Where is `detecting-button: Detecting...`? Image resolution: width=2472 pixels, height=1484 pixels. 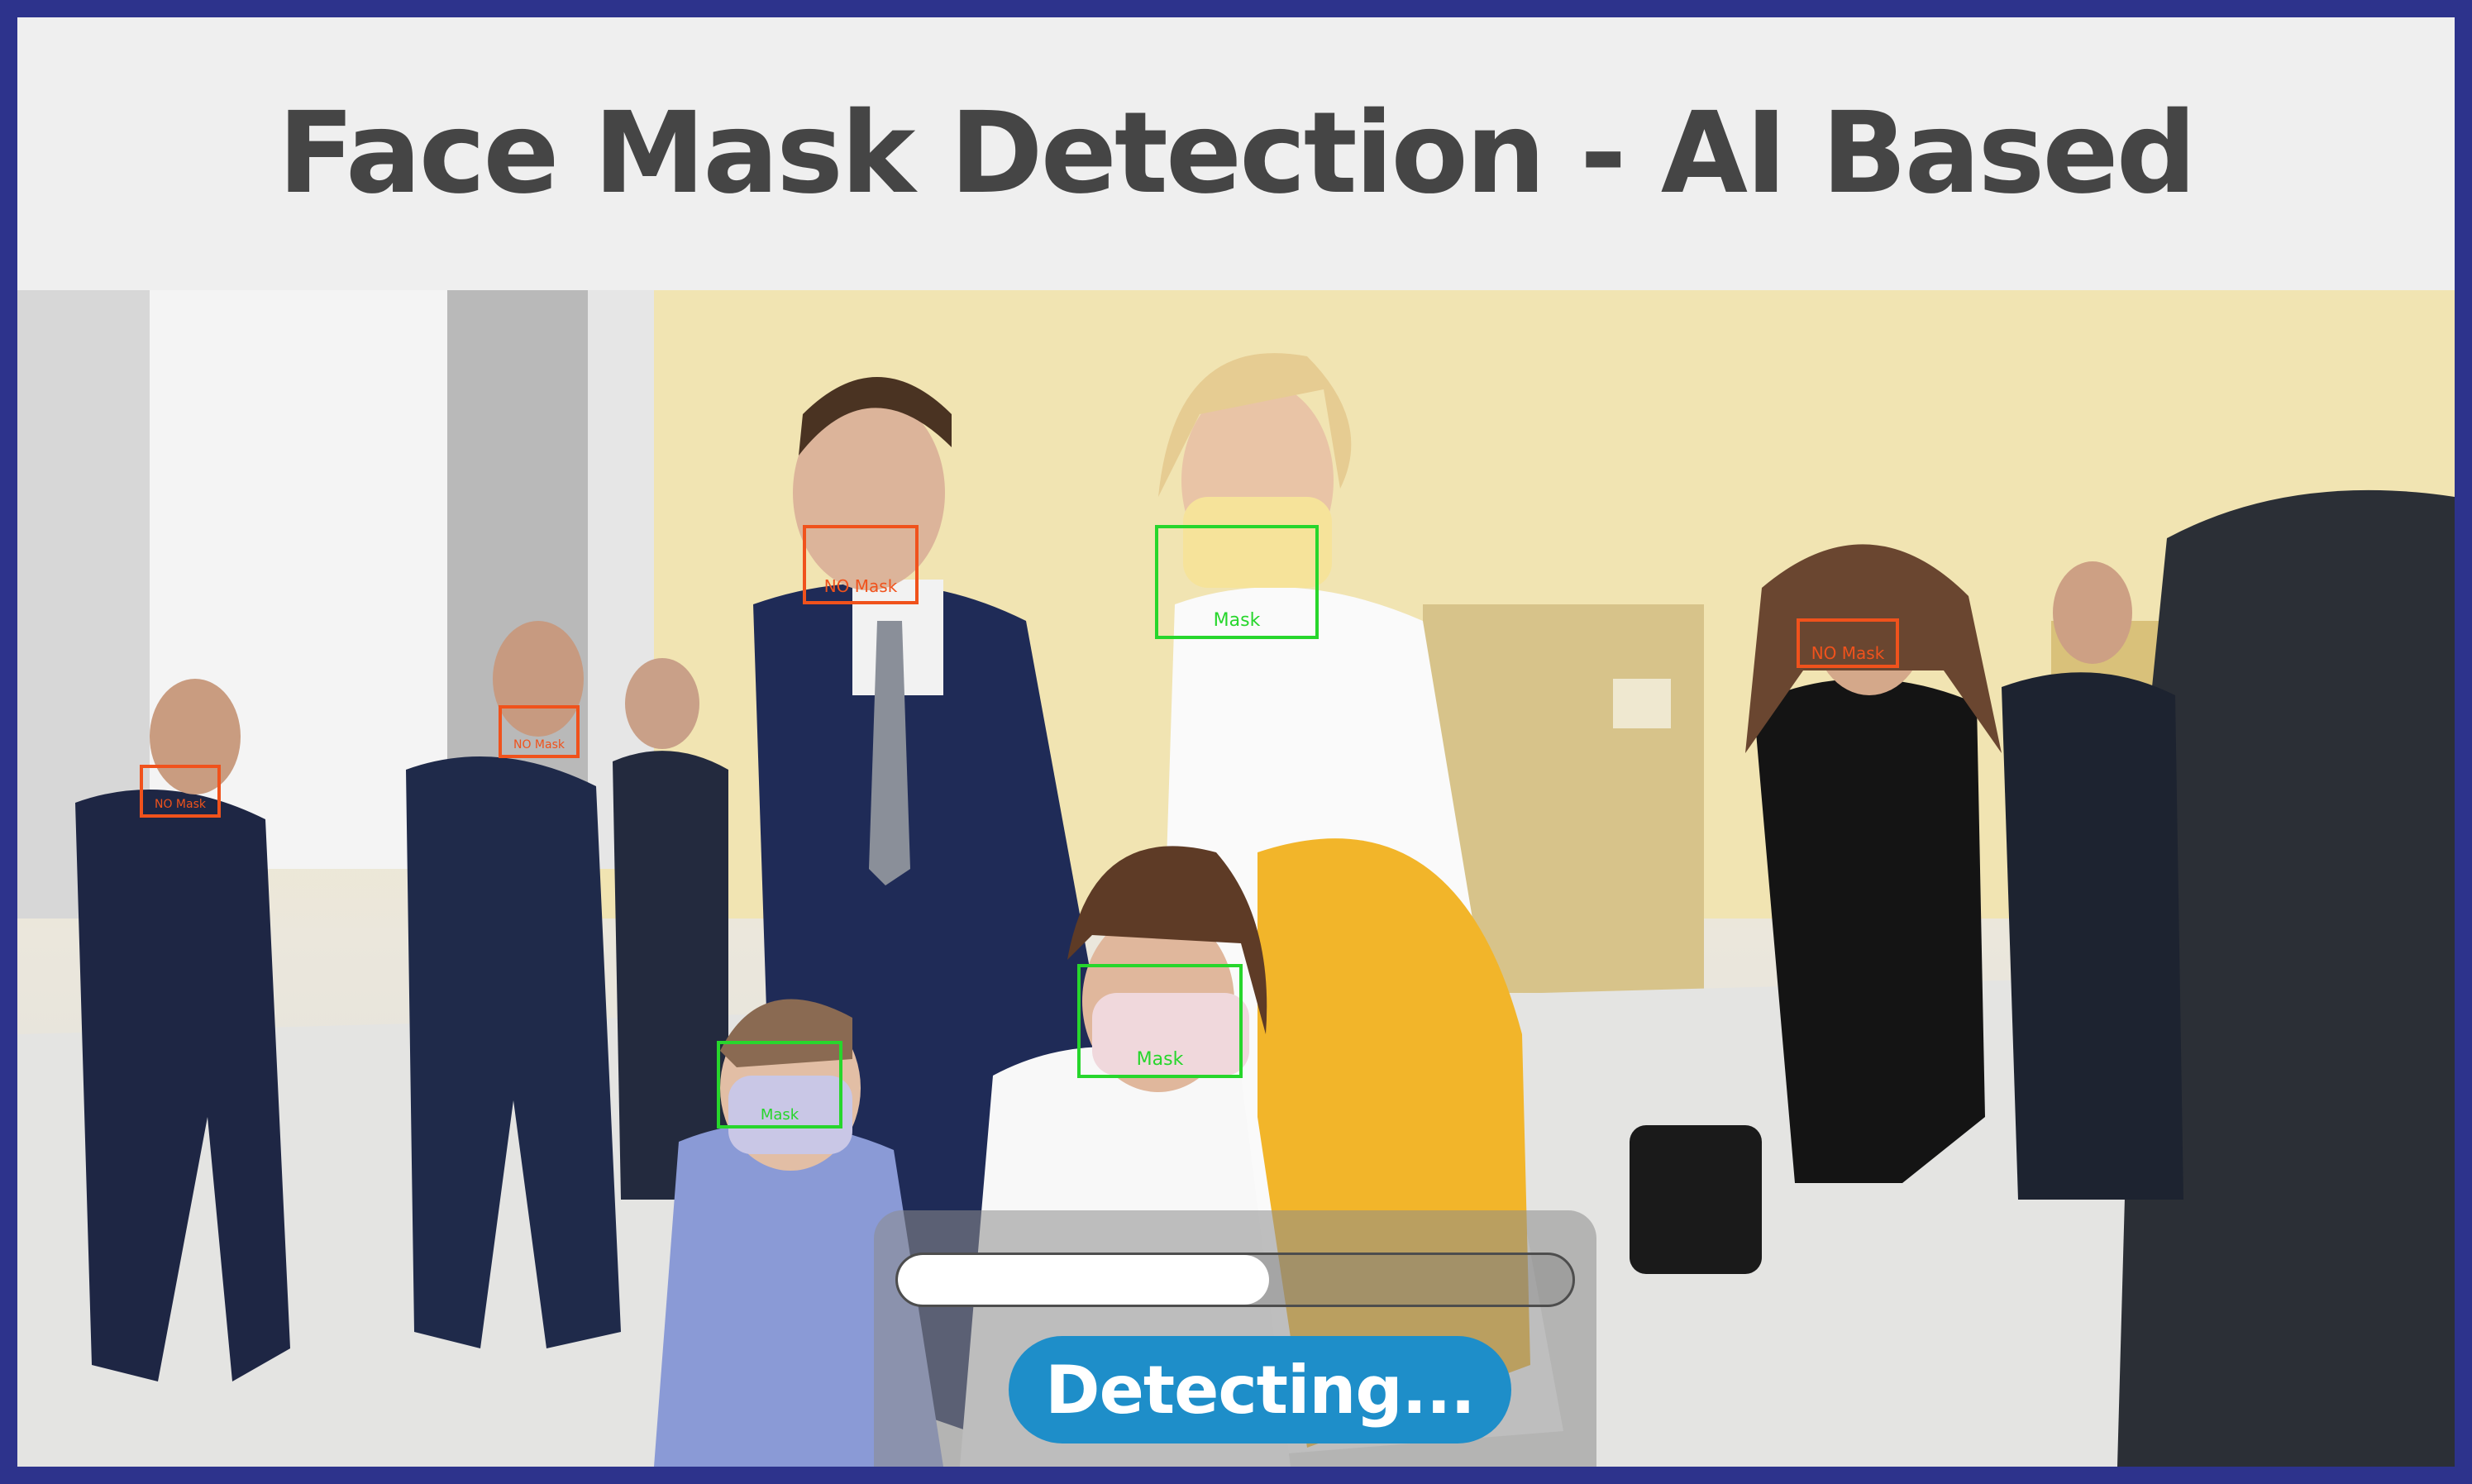
detecting-button: Detecting... is located at coordinates (1260, 1389).